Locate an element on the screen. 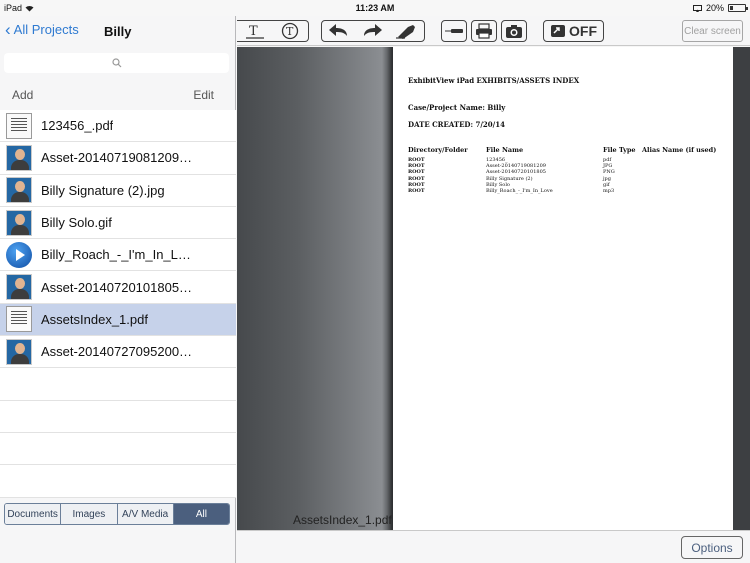 The image size is (750, 563). case-name-line: Case/Project Name: Billy is located at coordinates (457, 107).